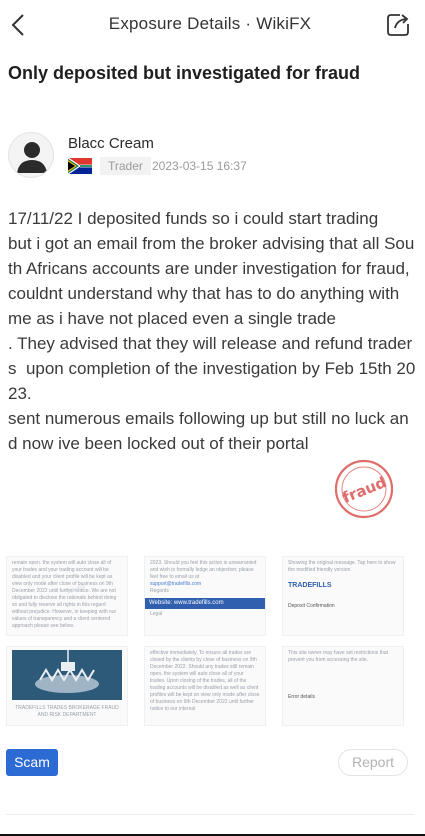  Describe the element at coordinates (156, 614) in the screenshot. I see `thumb2-footer: Legal` at that location.